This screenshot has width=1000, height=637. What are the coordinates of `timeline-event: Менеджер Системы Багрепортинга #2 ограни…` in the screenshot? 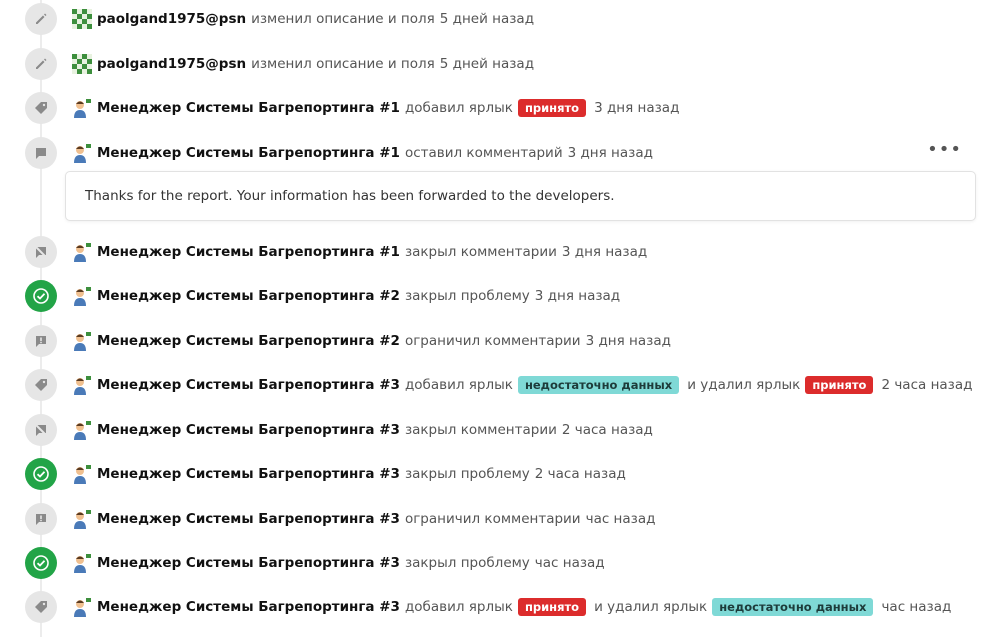 It's located at (500, 341).